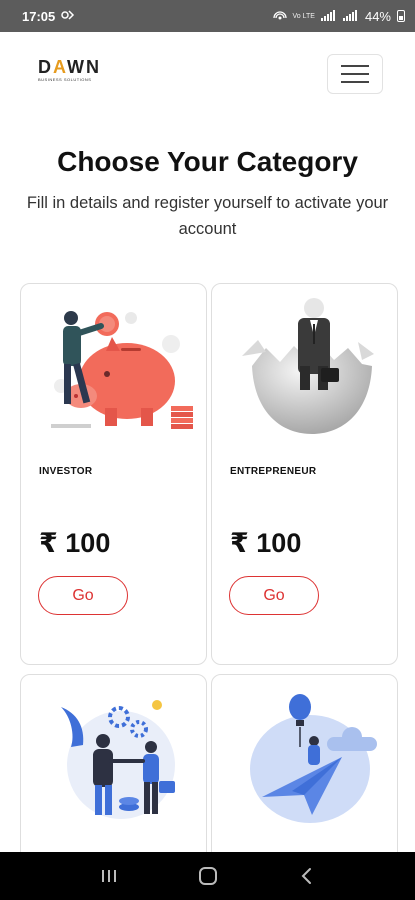  What do you see at coordinates (207, 16) in the screenshot?
I see `status-bar: 17:05 Vo LTE 44%` at bounding box center [207, 16].